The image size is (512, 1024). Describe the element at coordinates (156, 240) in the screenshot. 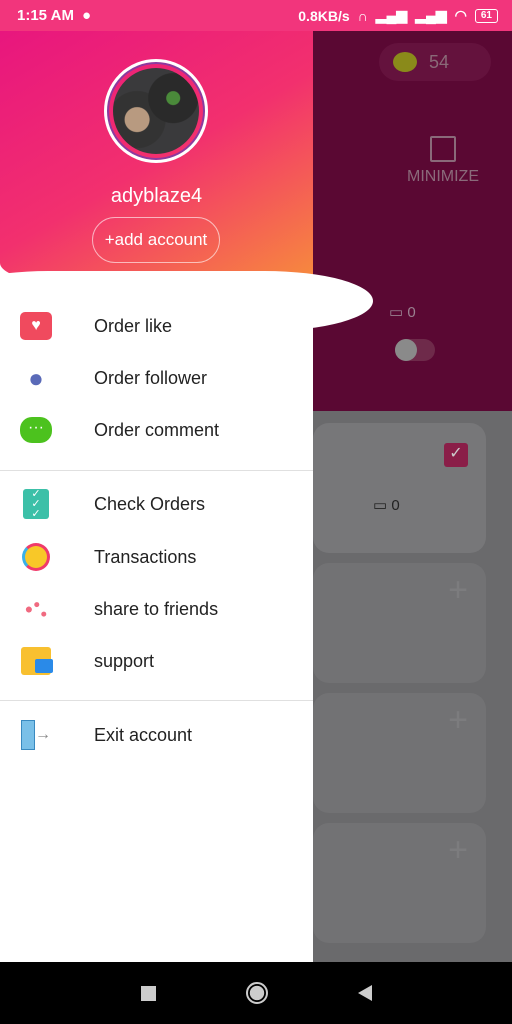

I see `add-account-button: +add account` at that location.